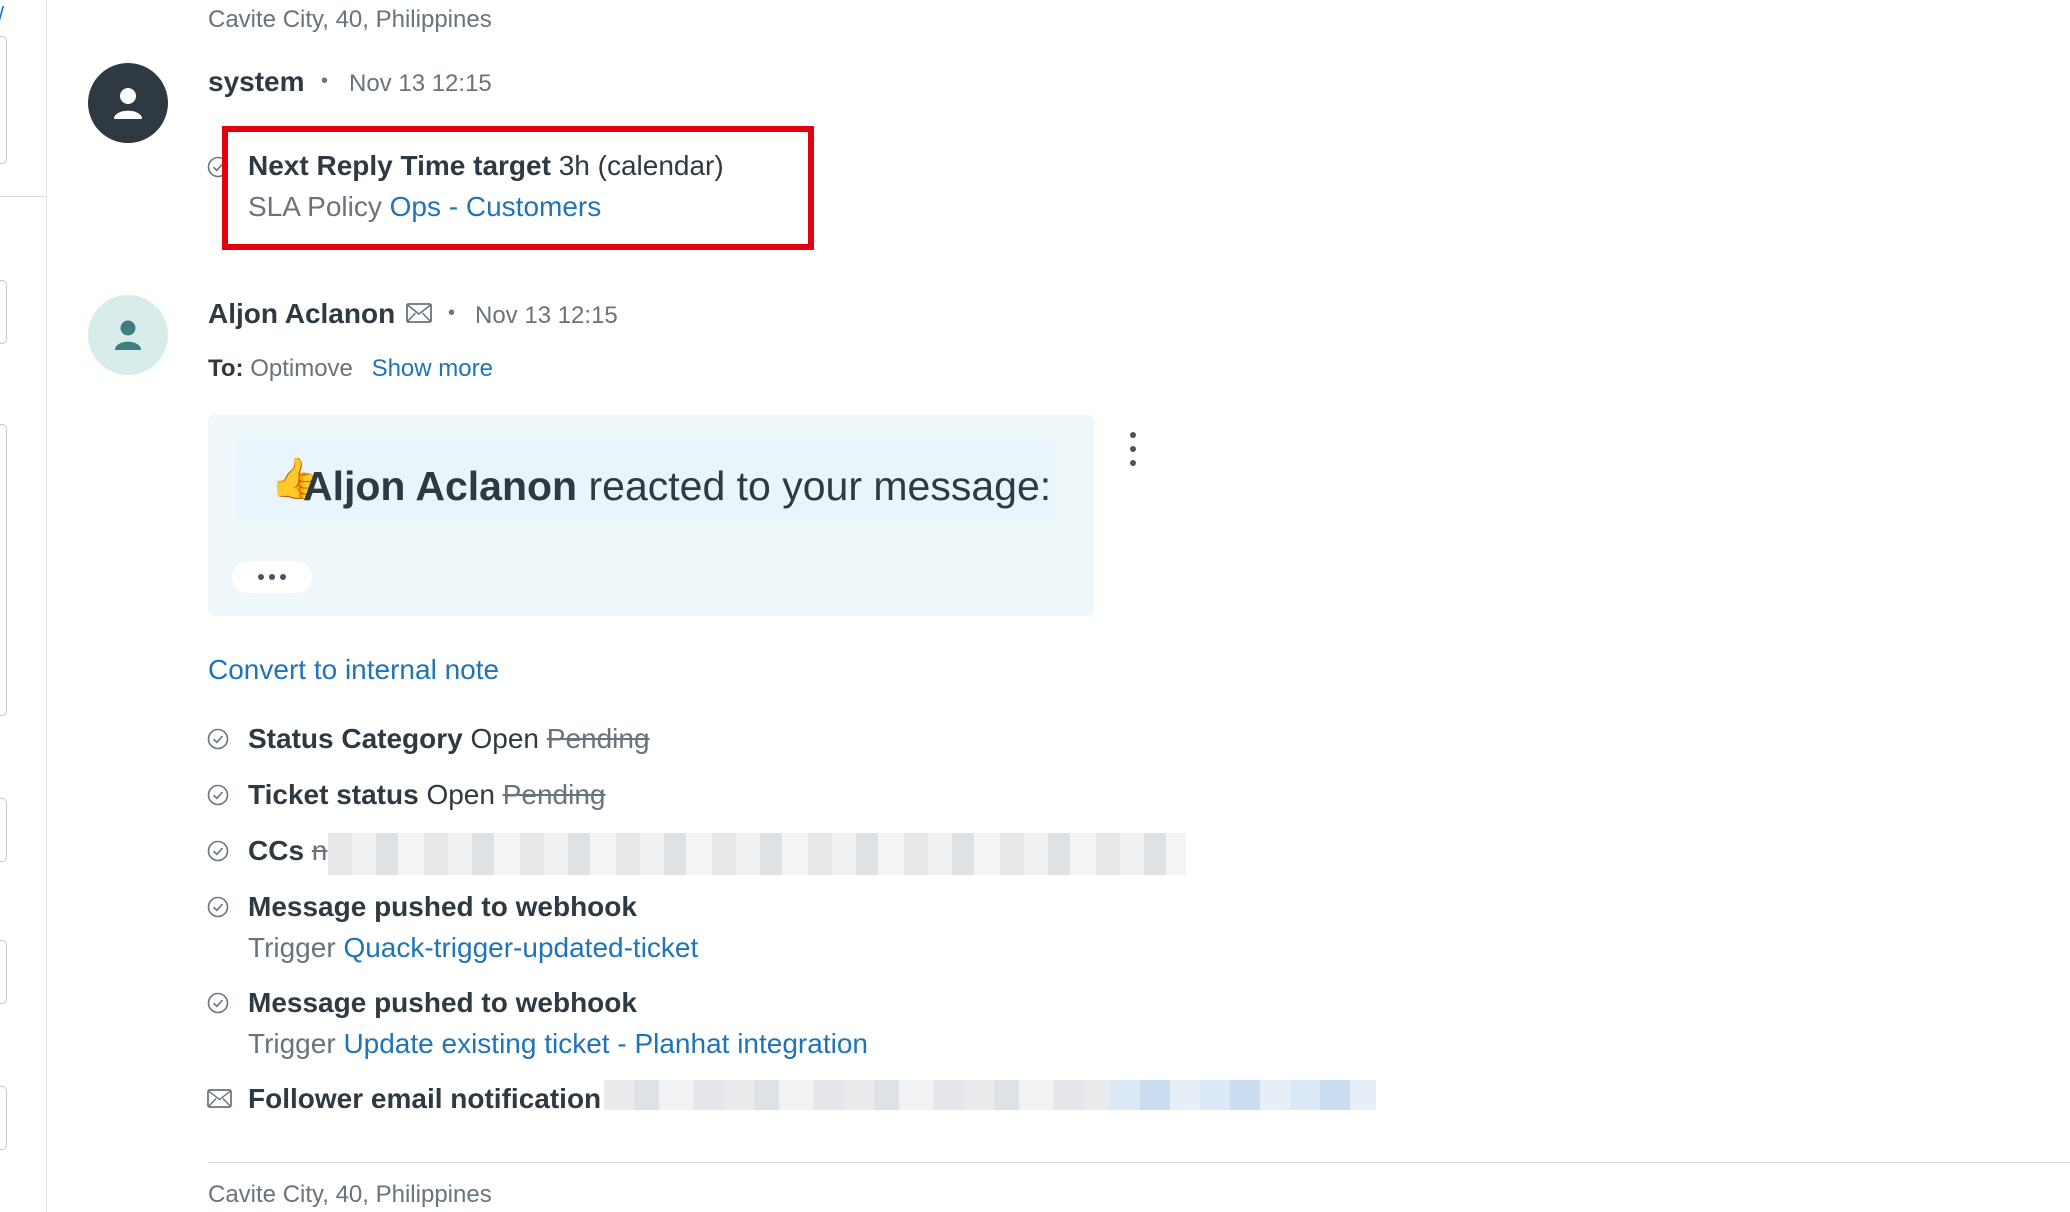 The height and width of the screenshot is (1212, 2070). I want to click on reaction-name: Aljon Aclanon, so click(440, 486).